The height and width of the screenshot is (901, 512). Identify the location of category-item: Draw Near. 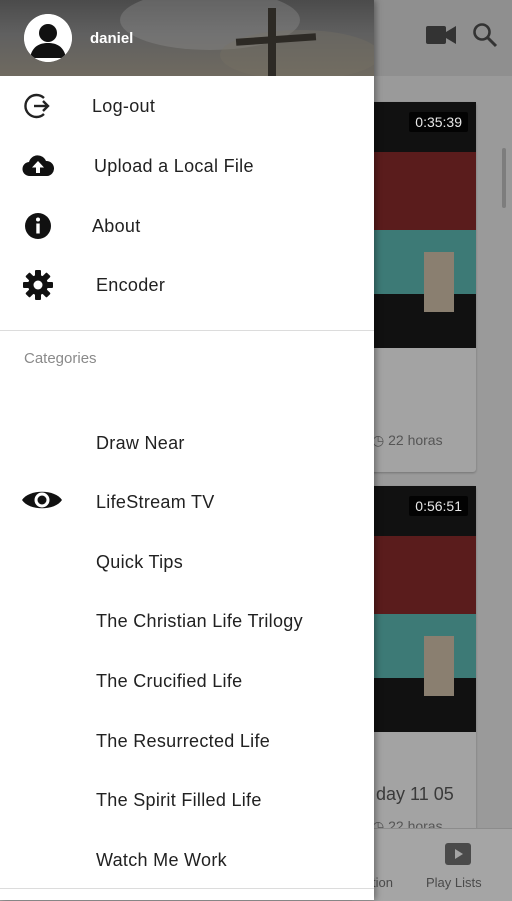
(187, 443).